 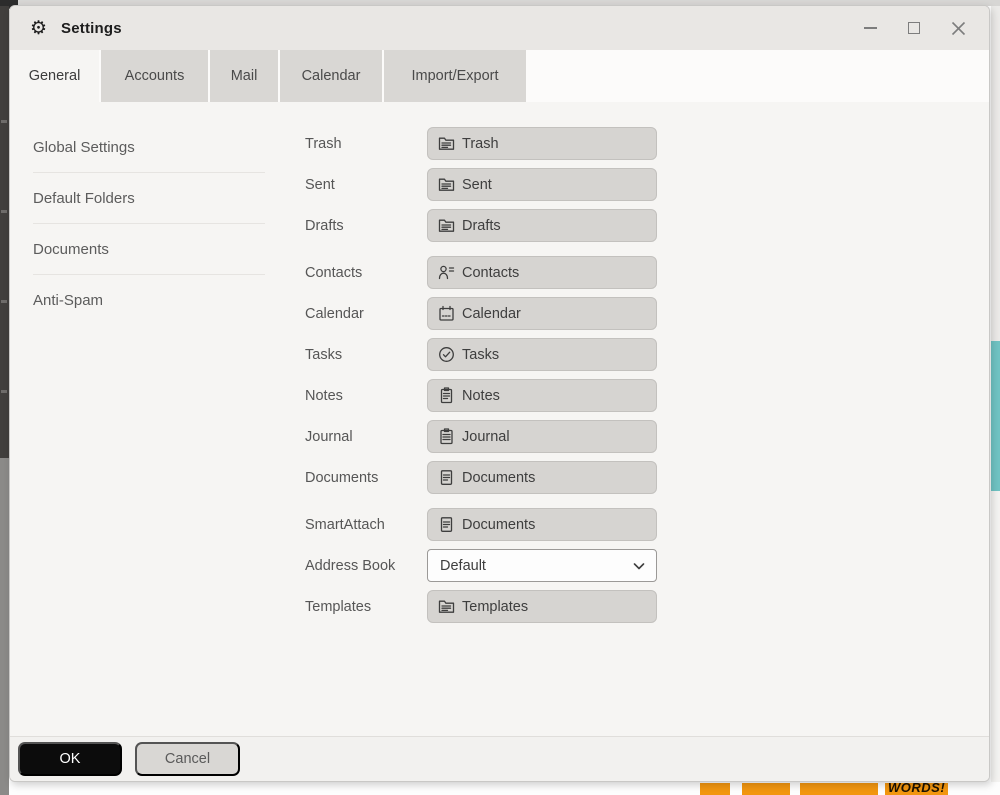 What do you see at coordinates (329, 436) in the screenshot?
I see `row-label: Journal` at bounding box center [329, 436].